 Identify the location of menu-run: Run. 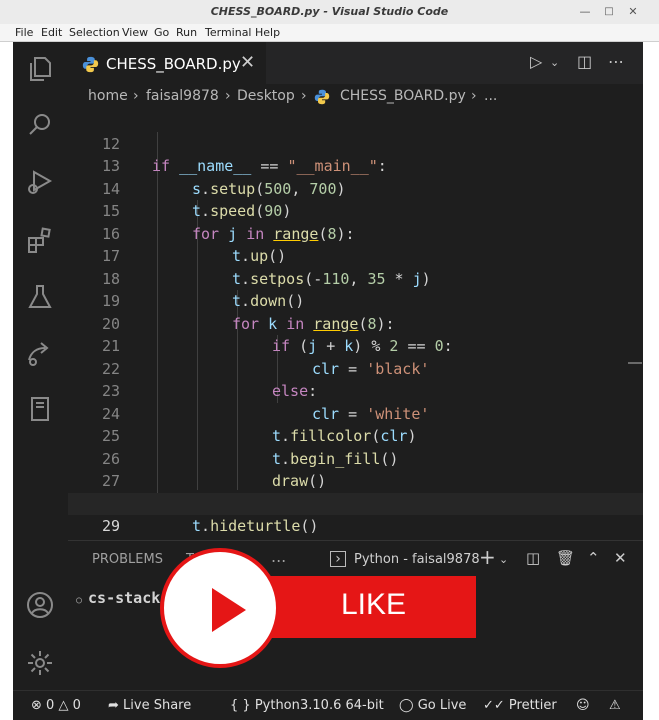
(186, 32).